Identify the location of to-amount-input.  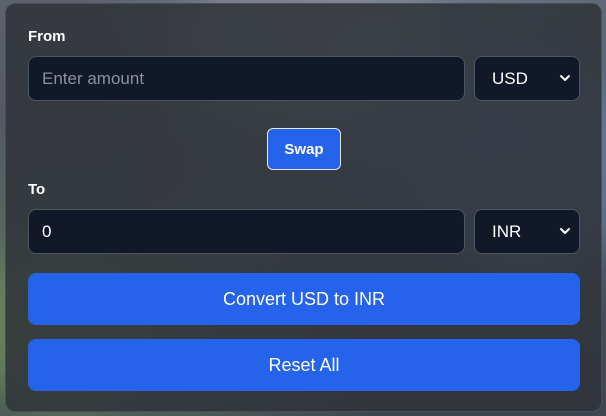
(246, 231).